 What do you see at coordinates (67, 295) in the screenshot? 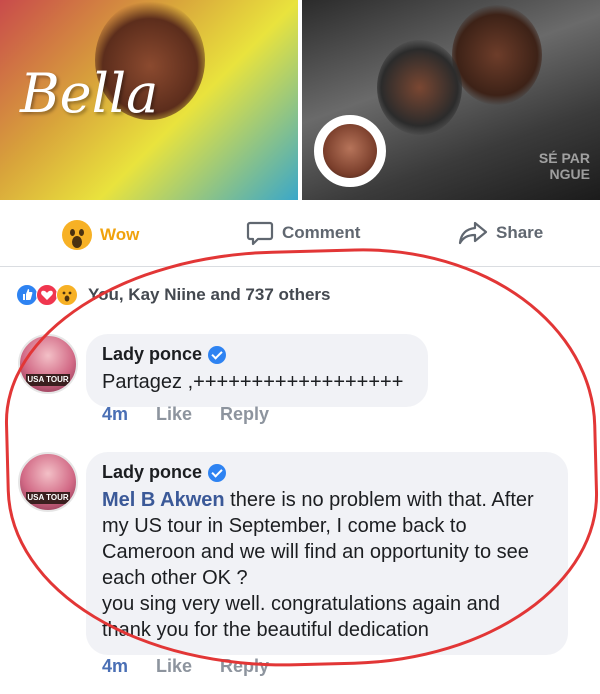
I see `wow-small-icon` at bounding box center [67, 295].